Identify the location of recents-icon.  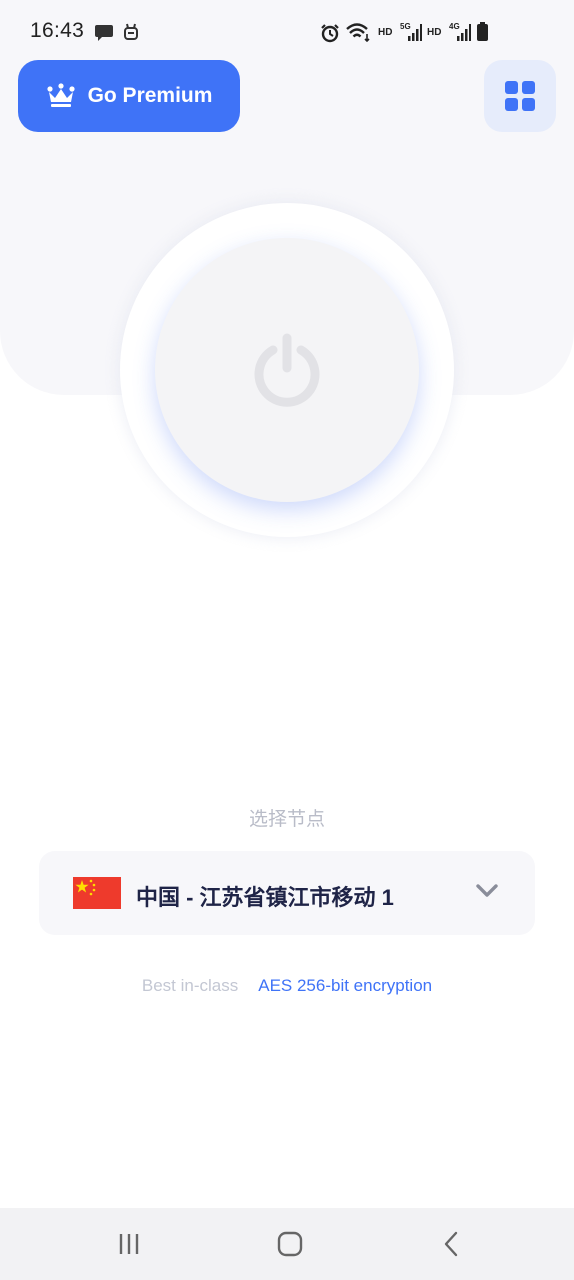
(129, 1244).